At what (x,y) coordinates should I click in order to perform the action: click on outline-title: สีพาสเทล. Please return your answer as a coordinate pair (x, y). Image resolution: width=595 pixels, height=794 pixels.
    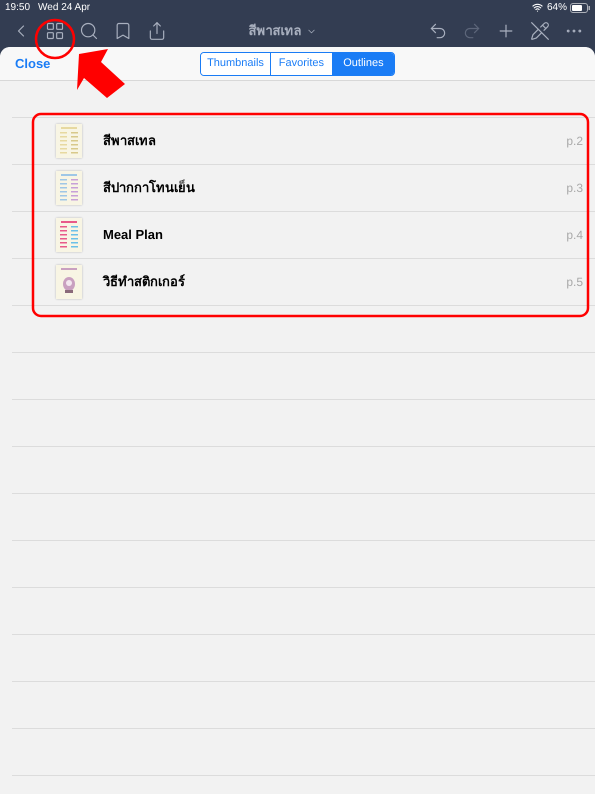
    Looking at the image, I should click on (130, 141).